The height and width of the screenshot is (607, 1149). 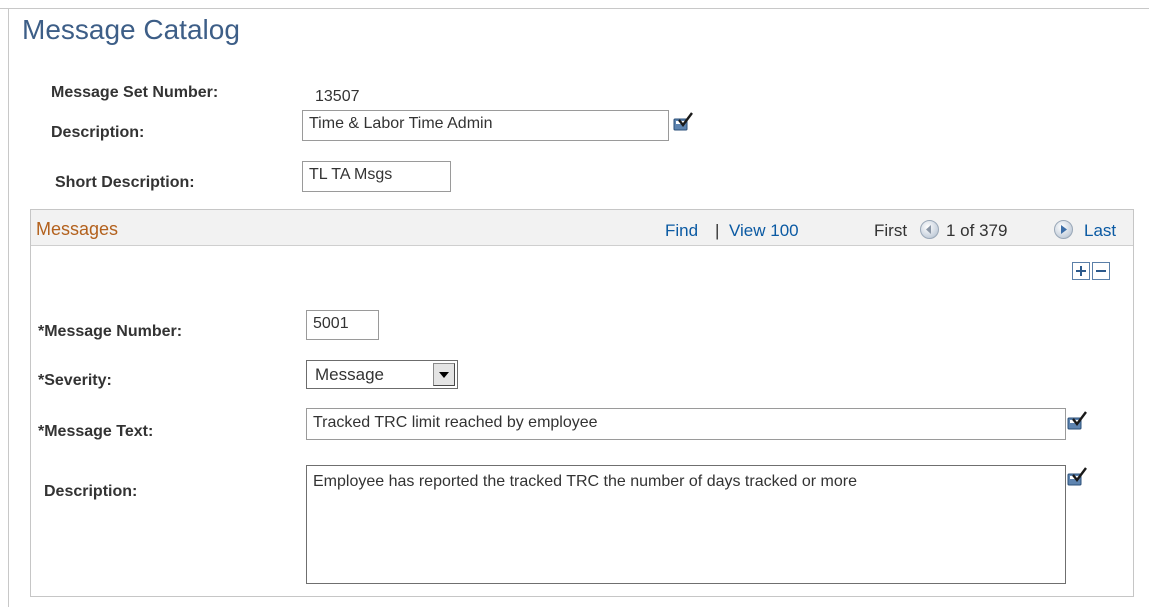 What do you see at coordinates (125, 182) in the screenshot?
I see `short-description-label: Short Description:` at bounding box center [125, 182].